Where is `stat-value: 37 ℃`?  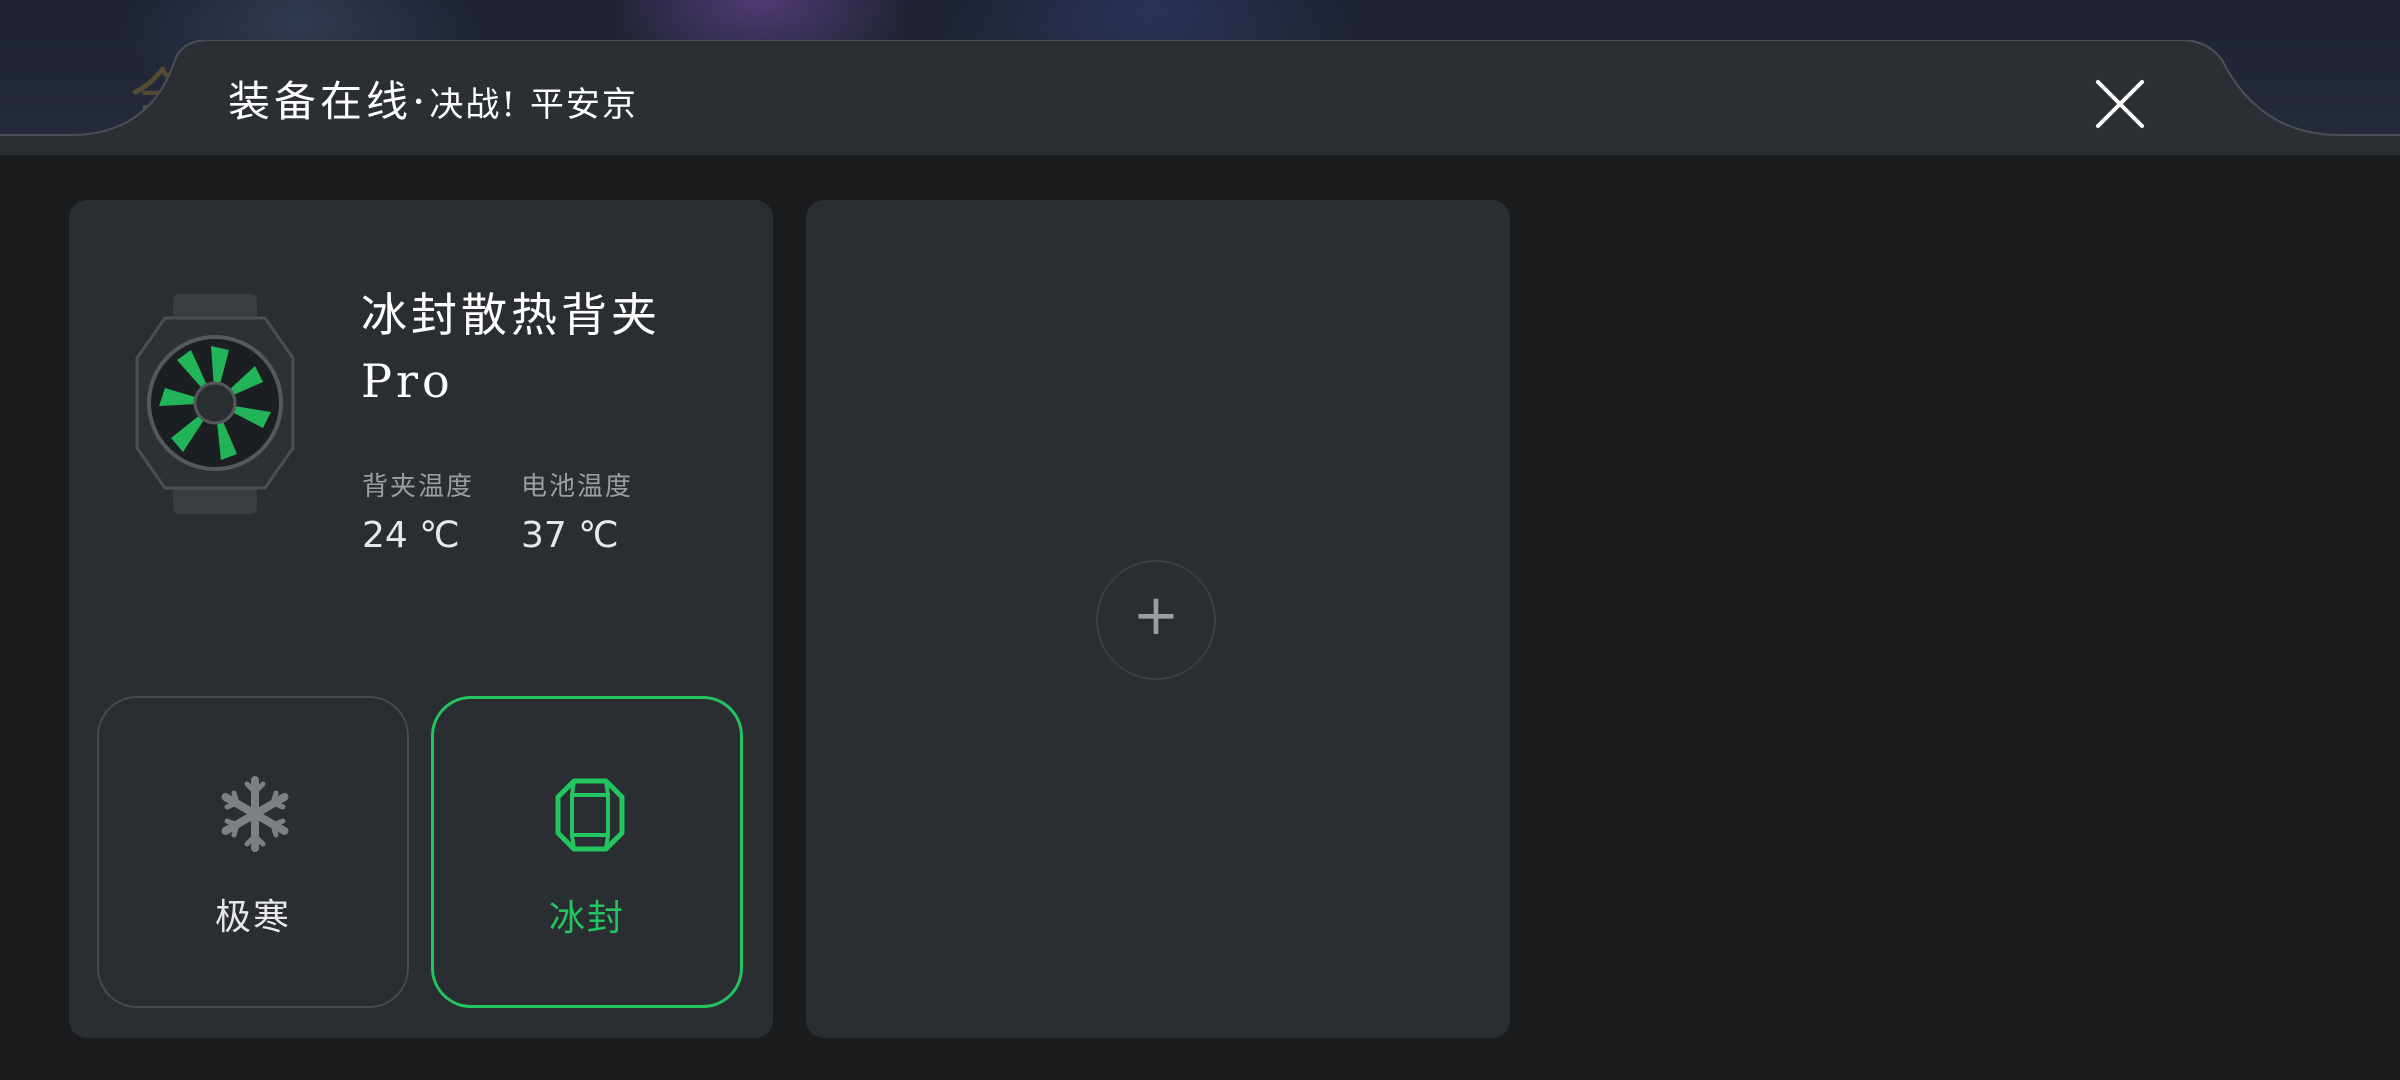
stat-value: 37 ℃ is located at coordinates (570, 535).